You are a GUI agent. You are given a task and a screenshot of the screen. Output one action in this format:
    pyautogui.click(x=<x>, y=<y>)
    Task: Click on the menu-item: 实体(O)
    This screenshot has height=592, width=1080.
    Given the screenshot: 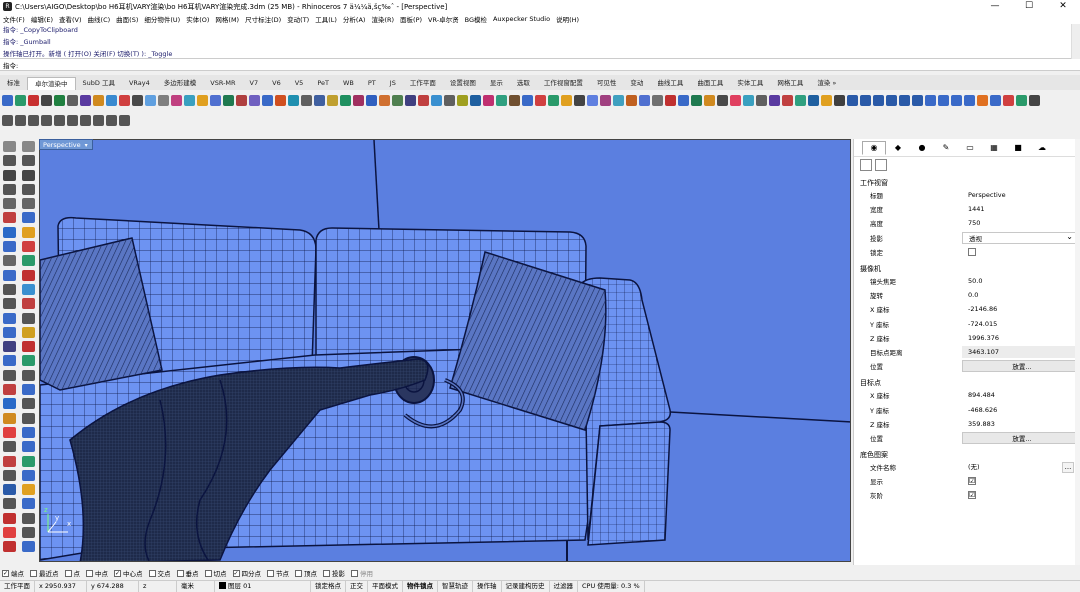 What is the action you would take?
    pyautogui.click(x=197, y=19)
    